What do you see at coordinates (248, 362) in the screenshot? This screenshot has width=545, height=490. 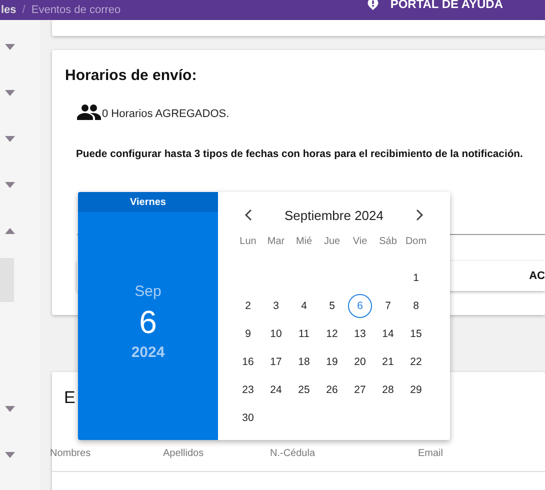 I see `calendar-day: 16` at bounding box center [248, 362].